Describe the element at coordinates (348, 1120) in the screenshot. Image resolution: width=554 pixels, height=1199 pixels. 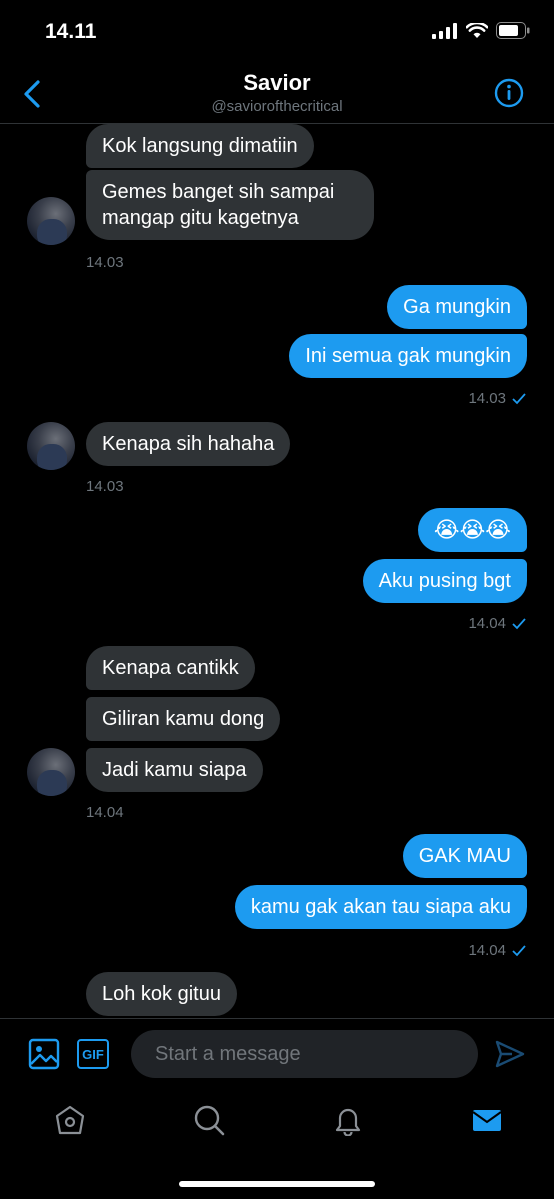
I see `bell-icon` at that location.